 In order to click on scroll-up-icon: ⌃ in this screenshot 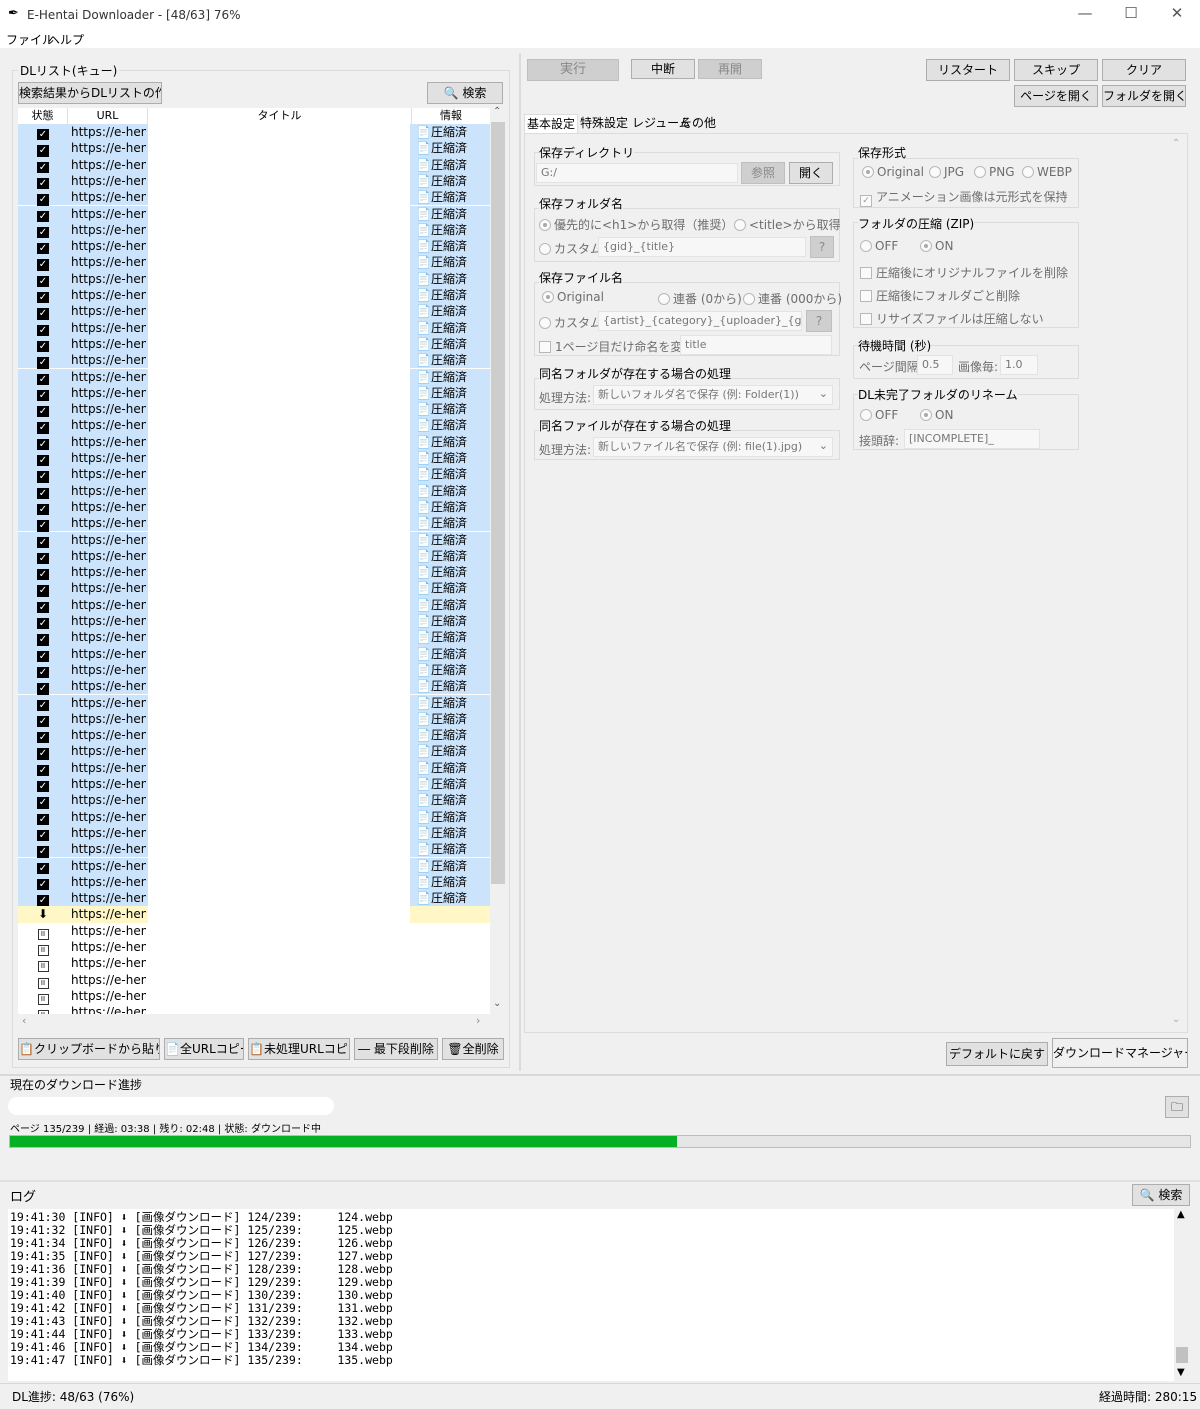, I will do `click(497, 111)`.